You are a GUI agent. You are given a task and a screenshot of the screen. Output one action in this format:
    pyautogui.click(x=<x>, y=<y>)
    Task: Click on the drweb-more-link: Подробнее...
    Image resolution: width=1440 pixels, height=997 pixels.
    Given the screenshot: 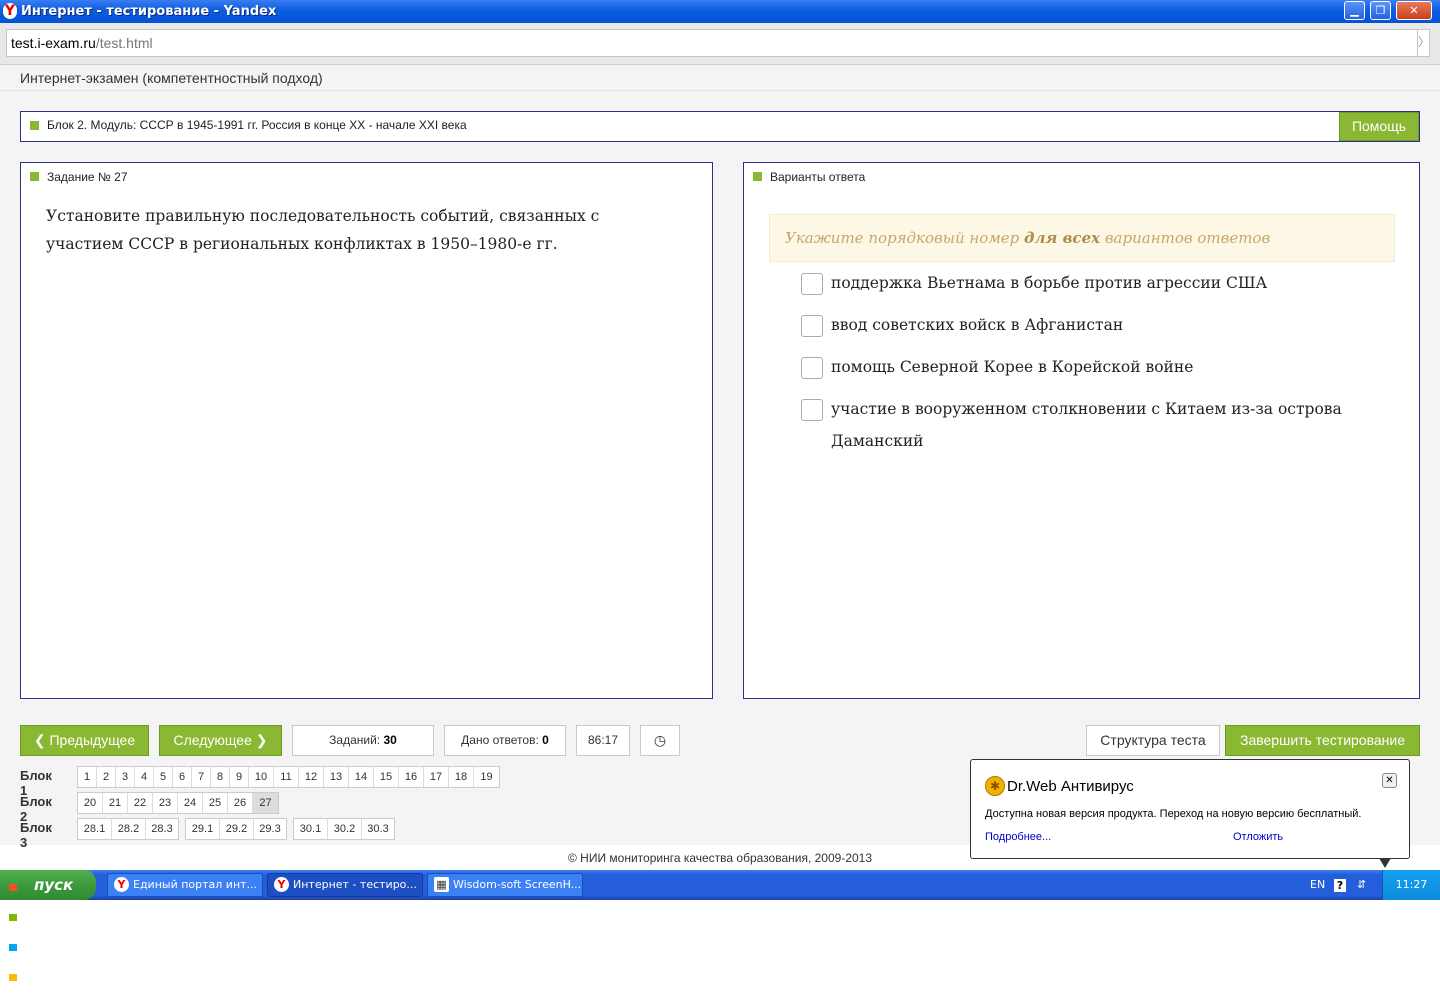 What is the action you would take?
    pyautogui.click(x=1018, y=837)
    